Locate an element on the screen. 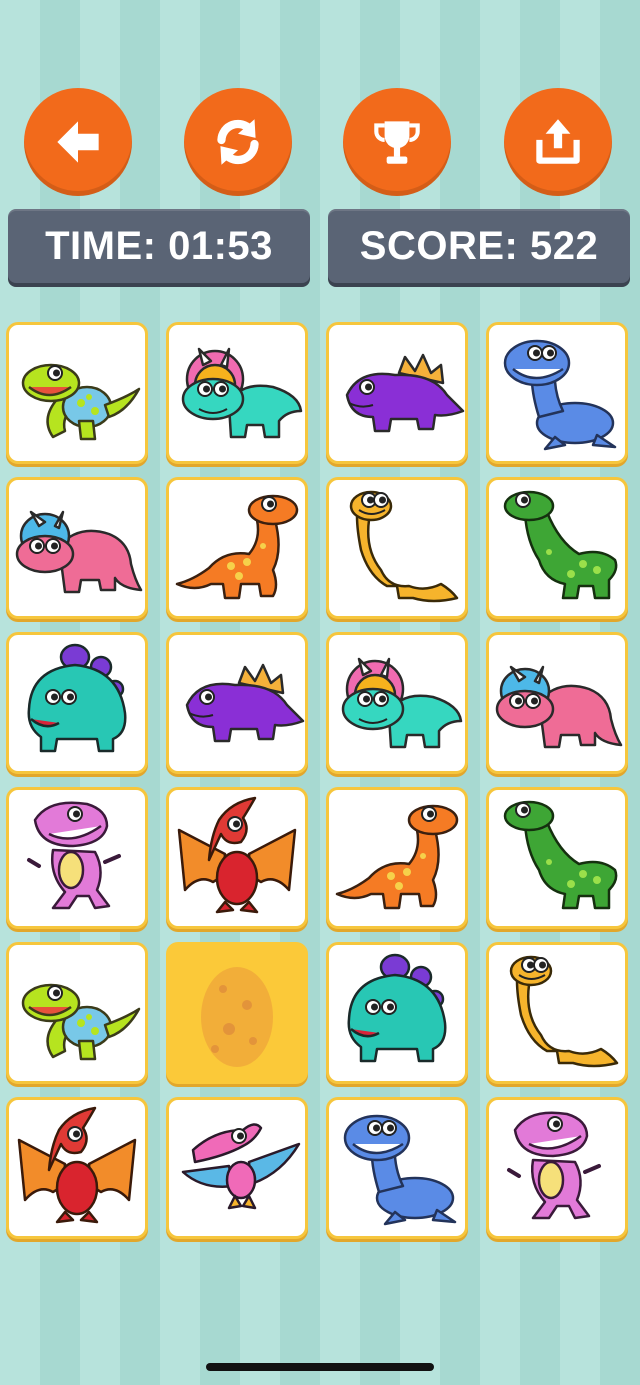  refresh-icon is located at coordinates (238, 142).